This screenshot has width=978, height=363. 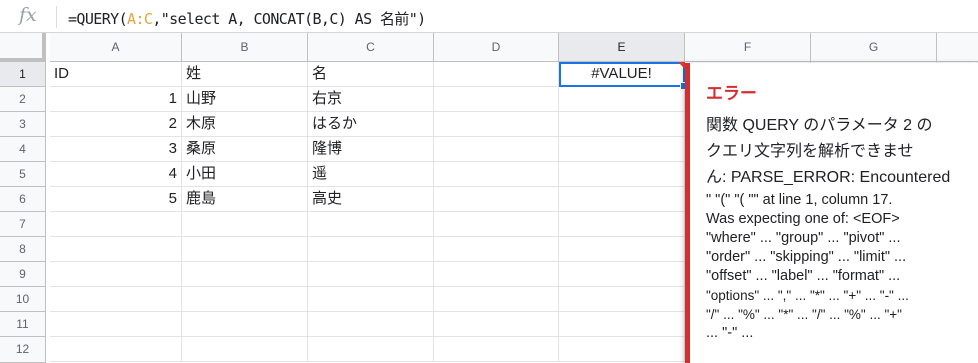 What do you see at coordinates (23, 199) in the screenshot?
I see `row-header-6: 6` at bounding box center [23, 199].